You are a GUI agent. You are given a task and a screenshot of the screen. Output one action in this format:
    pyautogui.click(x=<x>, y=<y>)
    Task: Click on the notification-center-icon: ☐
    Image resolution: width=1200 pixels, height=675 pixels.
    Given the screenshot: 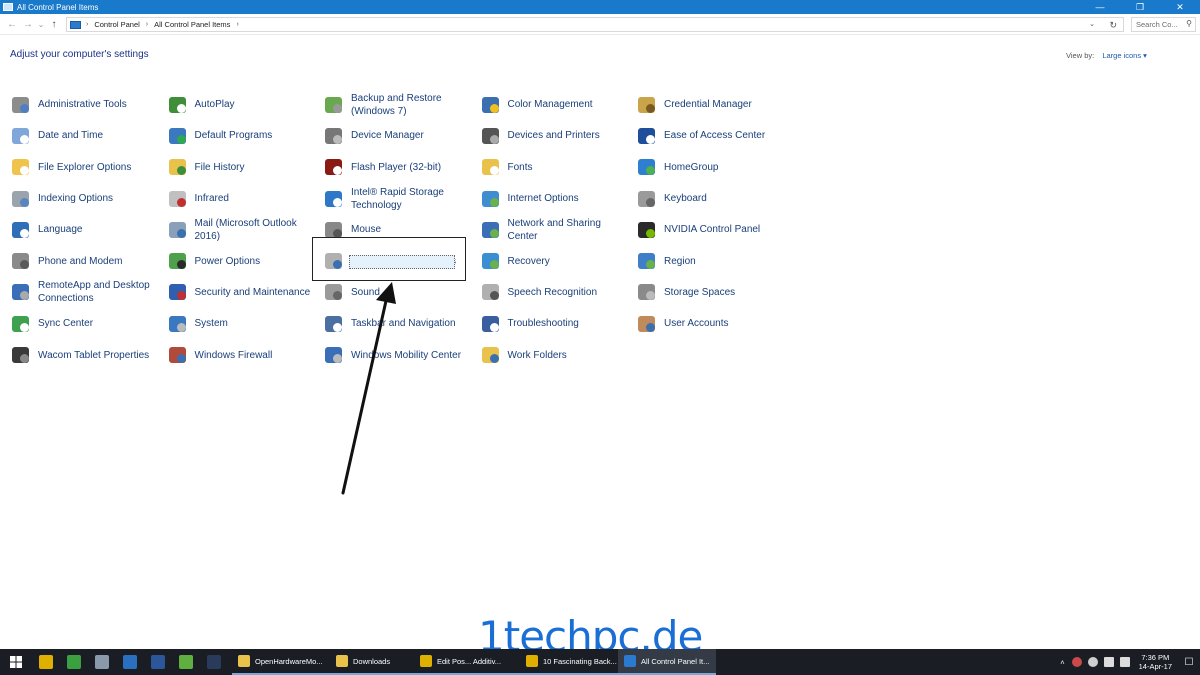 What is the action you would take?
    pyautogui.click(x=1189, y=662)
    